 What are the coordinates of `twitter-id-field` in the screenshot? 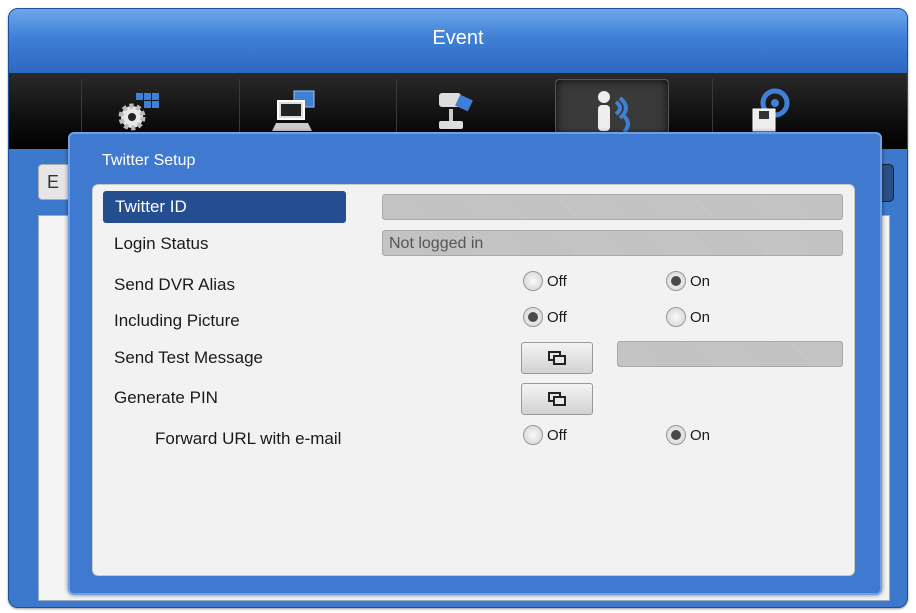 It's located at (612, 207).